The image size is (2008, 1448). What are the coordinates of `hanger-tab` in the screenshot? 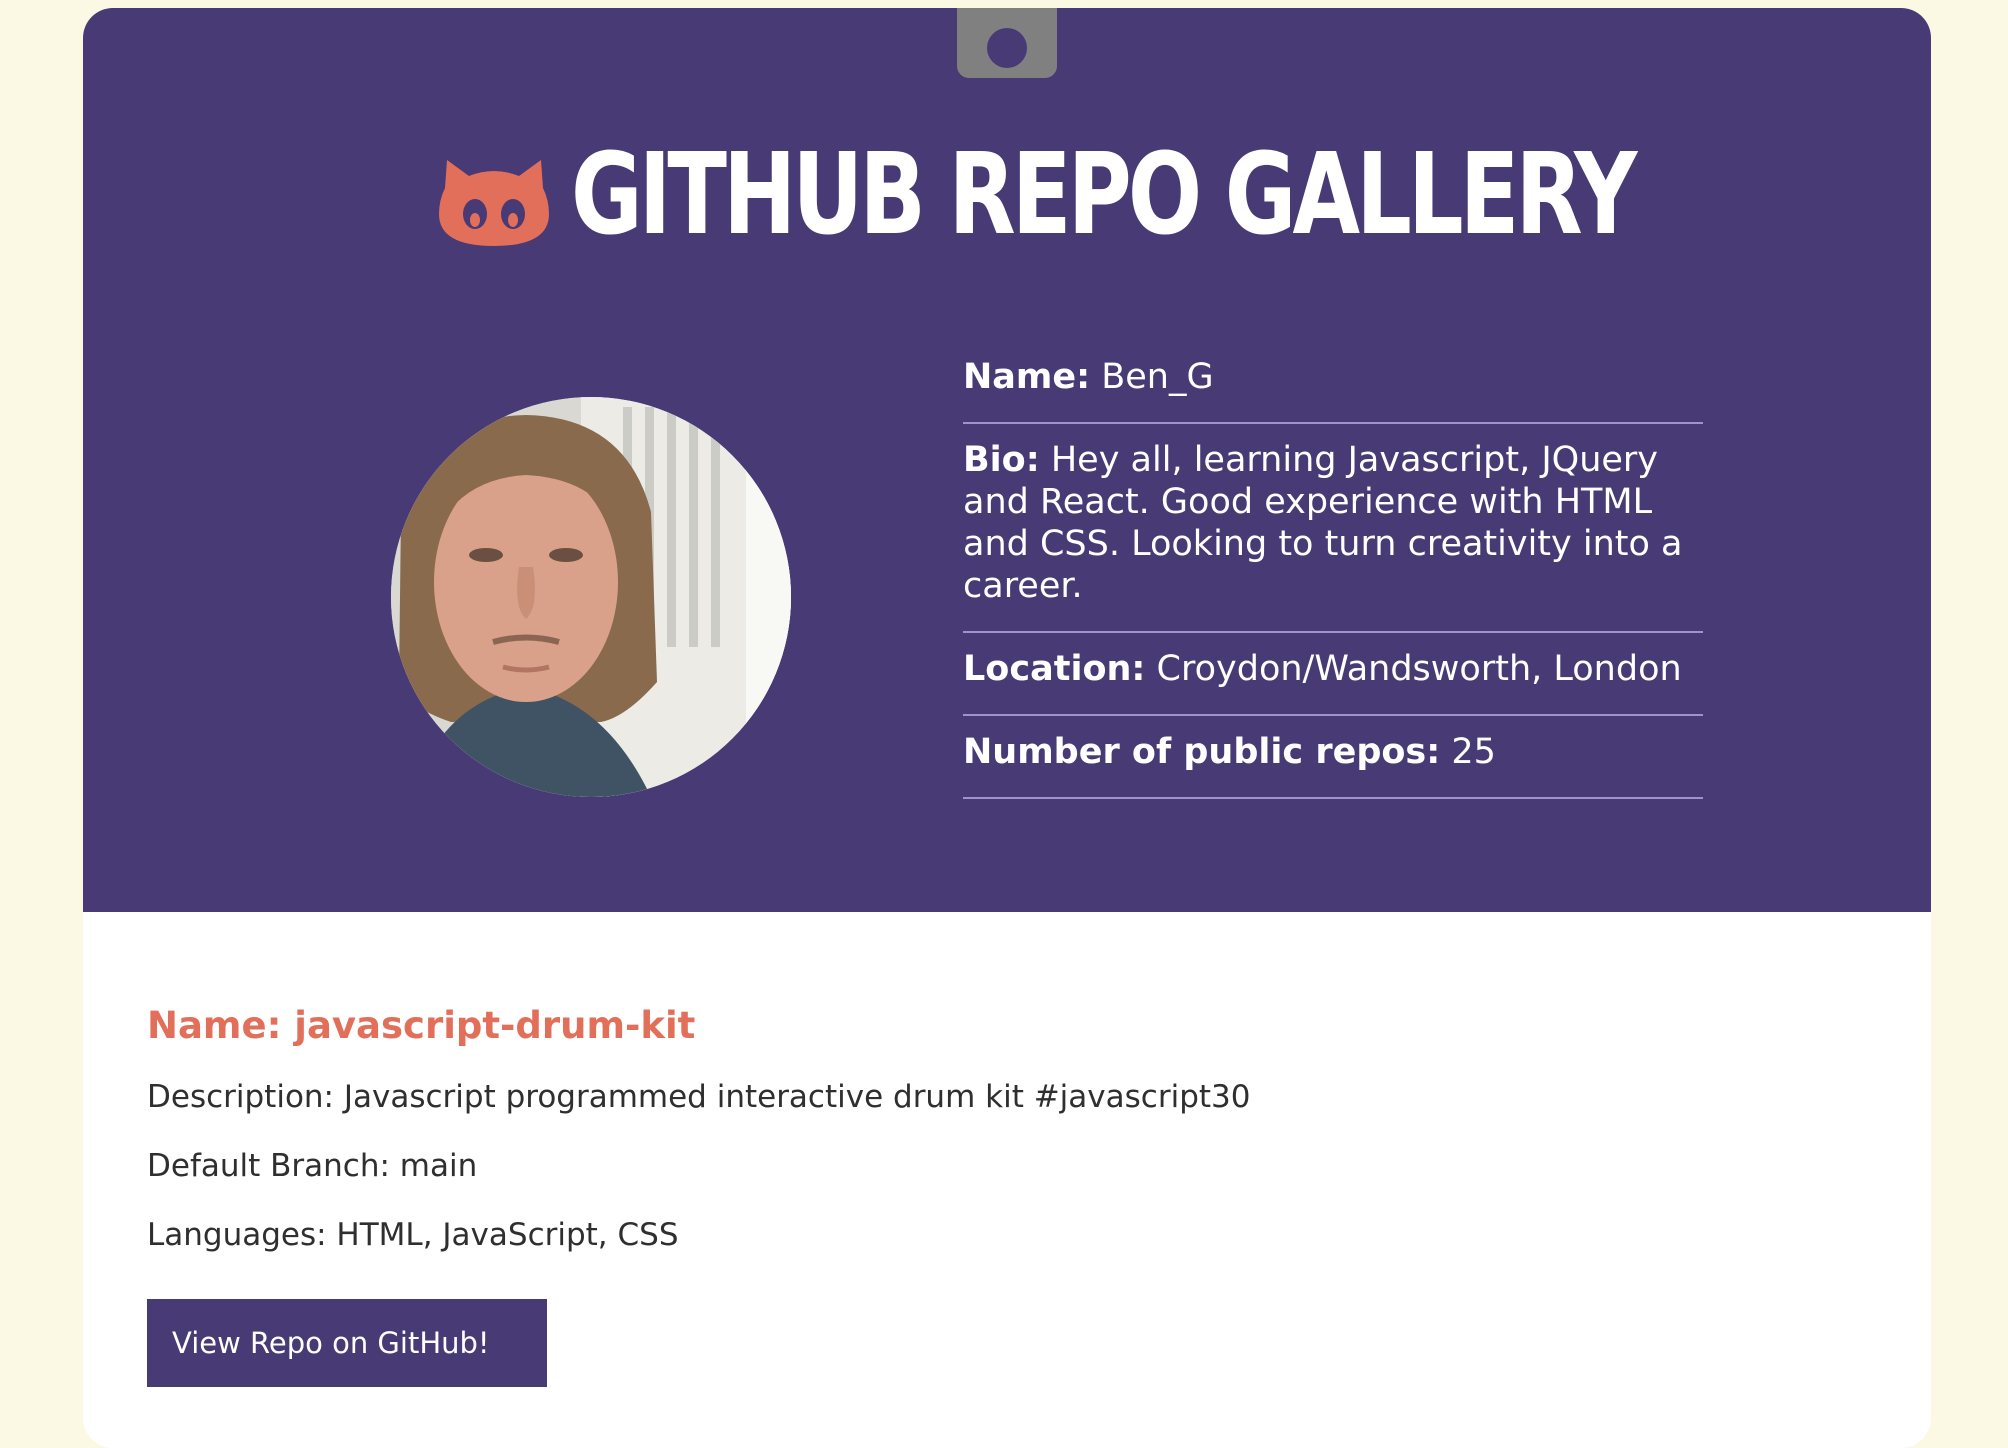 It's located at (1007, 43).